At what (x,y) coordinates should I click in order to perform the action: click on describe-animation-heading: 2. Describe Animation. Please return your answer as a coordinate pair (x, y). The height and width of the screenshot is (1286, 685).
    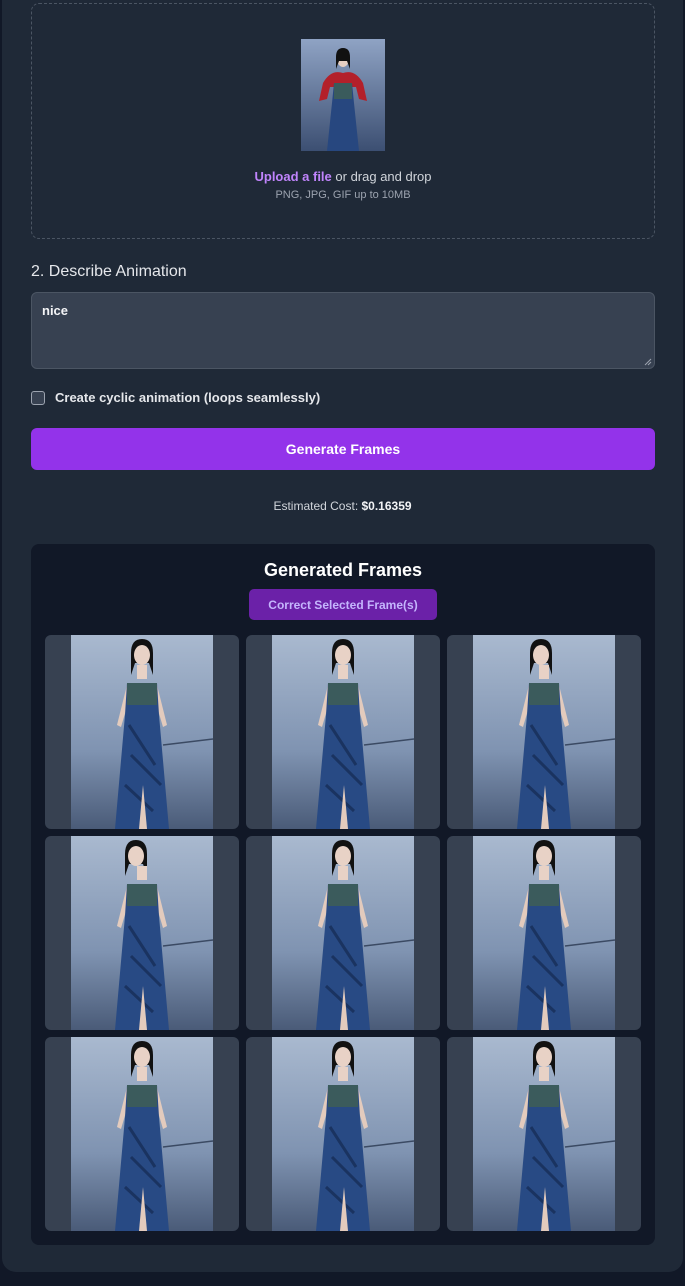
    Looking at the image, I should click on (109, 271).